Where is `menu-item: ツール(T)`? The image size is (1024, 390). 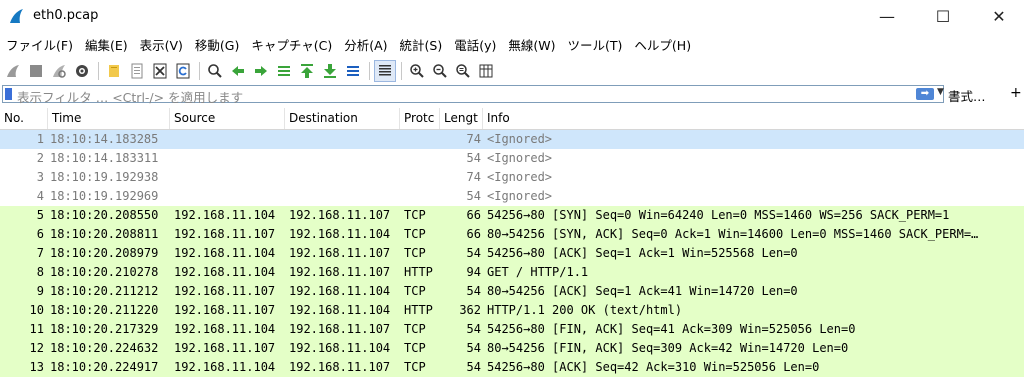 menu-item: ツール(T) is located at coordinates (595, 46).